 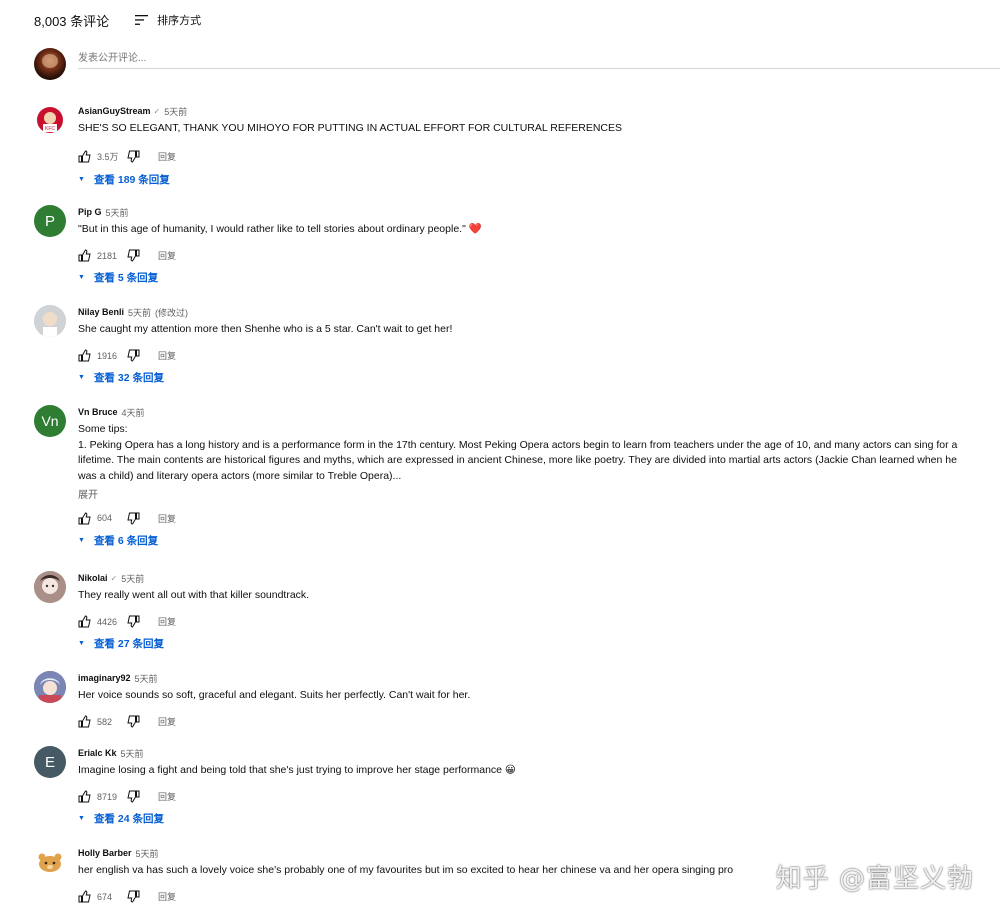 I want to click on view-replies-label: 查看 189 条回复, so click(x=131, y=180).